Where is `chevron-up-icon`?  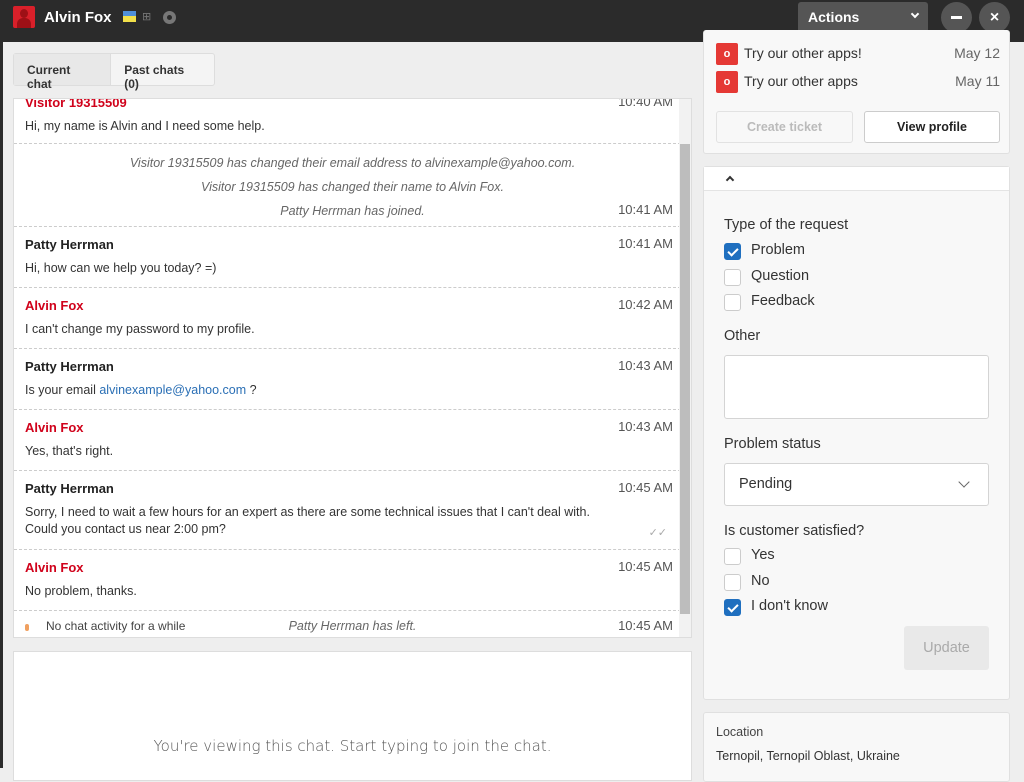
chevron-up-icon is located at coordinates (730, 180).